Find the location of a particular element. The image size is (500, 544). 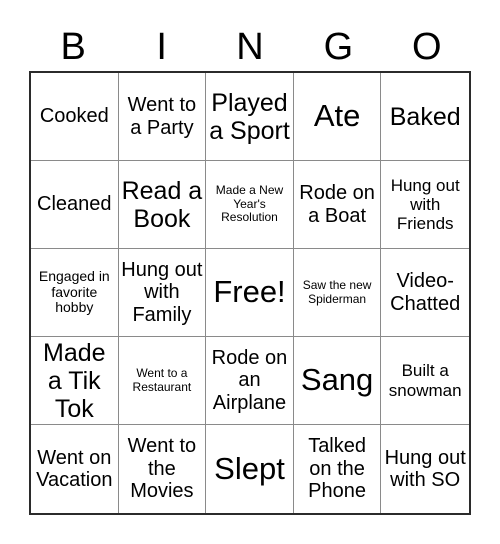

bingo-cell-r3c2: Hung out with Family is located at coordinates (162, 293).